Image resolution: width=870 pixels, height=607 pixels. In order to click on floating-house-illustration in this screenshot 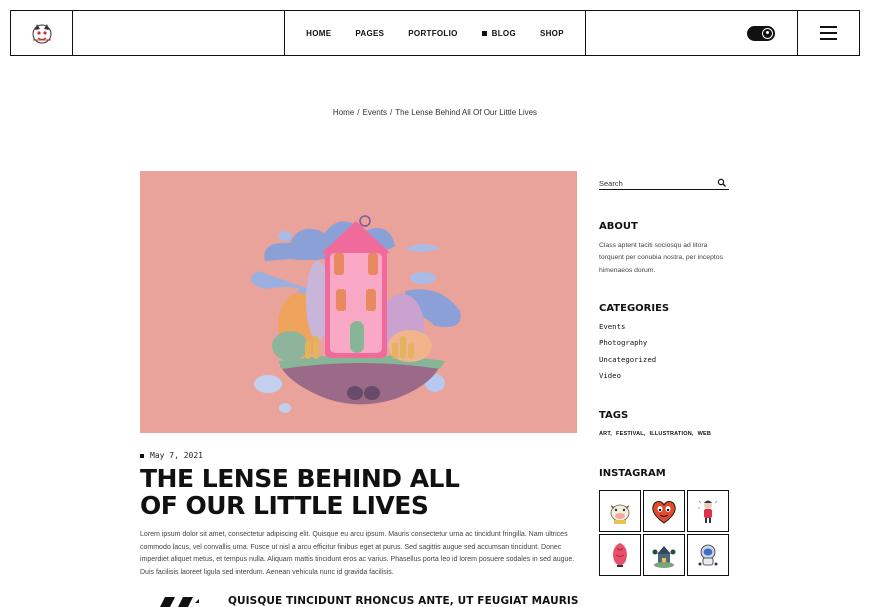, I will do `click(355, 314)`.